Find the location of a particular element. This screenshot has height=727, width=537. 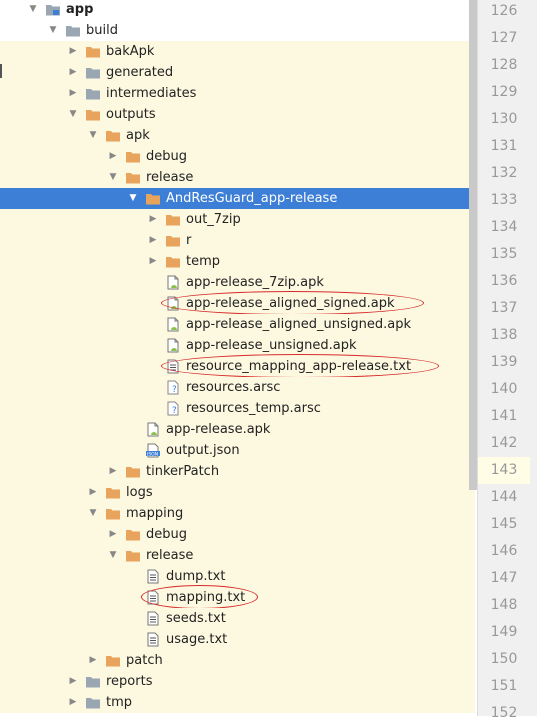

tree-item-tinkerpatch: ▶ tinkerPatch is located at coordinates (237, 471).